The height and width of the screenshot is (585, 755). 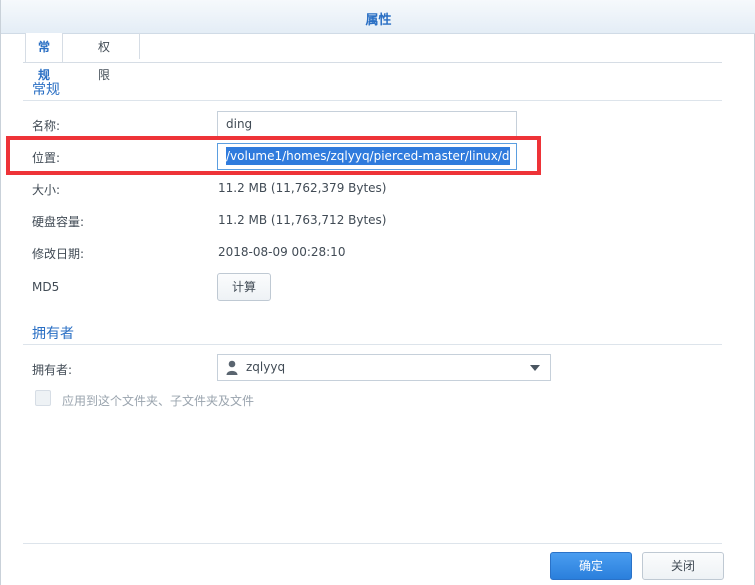 What do you see at coordinates (302, 220) in the screenshot?
I see `disk-usage-value: 11.2 MB (11,763,712 Bytes)` at bounding box center [302, 220].